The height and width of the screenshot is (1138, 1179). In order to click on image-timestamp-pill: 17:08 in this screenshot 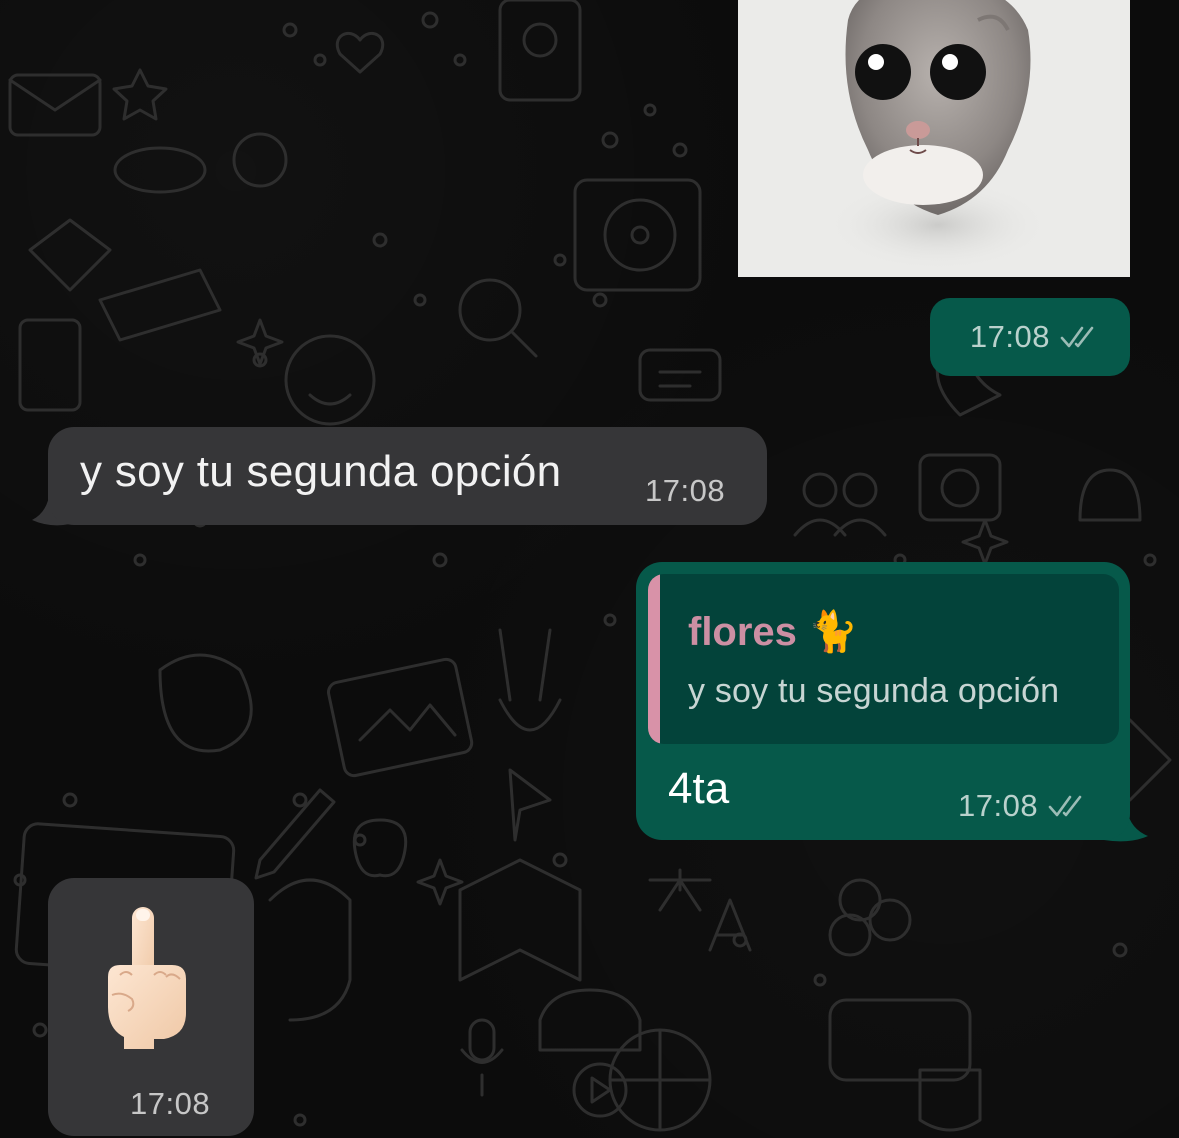, I will do `click(1030, 337)`.